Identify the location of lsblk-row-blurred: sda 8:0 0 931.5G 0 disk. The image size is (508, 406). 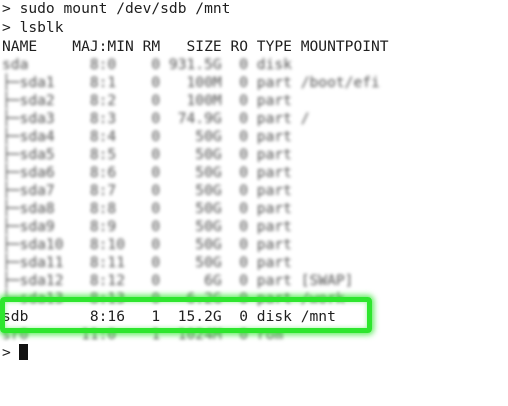
(147, 64).